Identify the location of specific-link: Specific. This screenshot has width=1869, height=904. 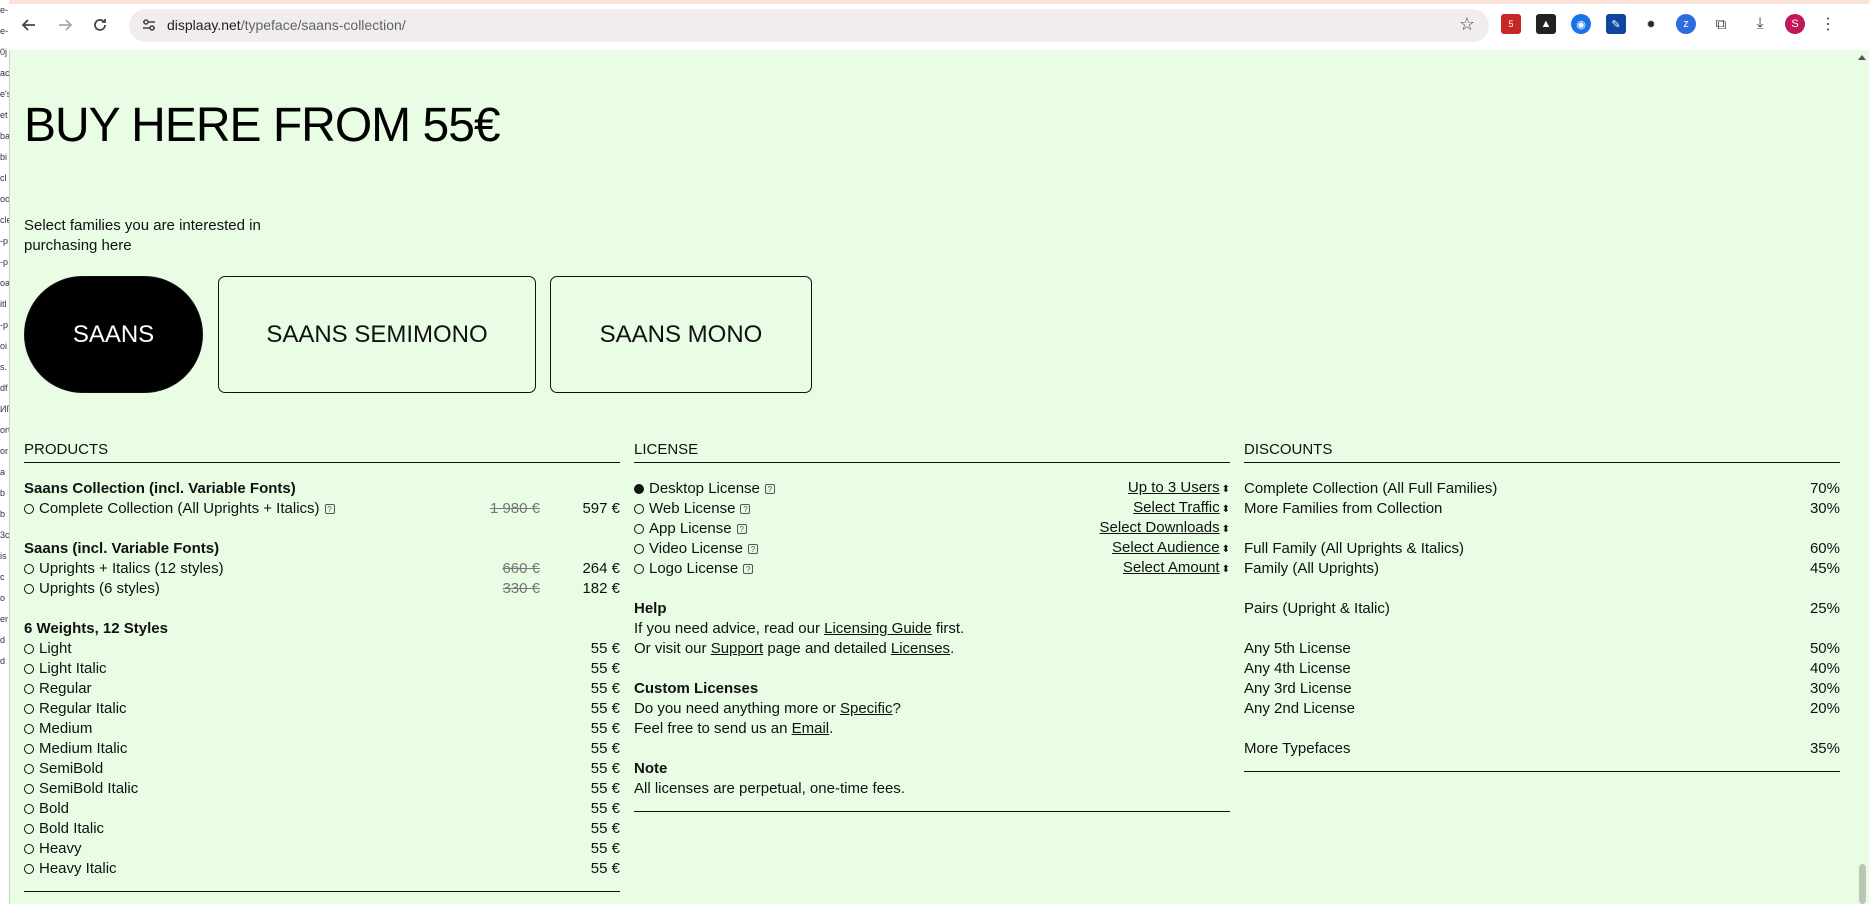
(866, 709).